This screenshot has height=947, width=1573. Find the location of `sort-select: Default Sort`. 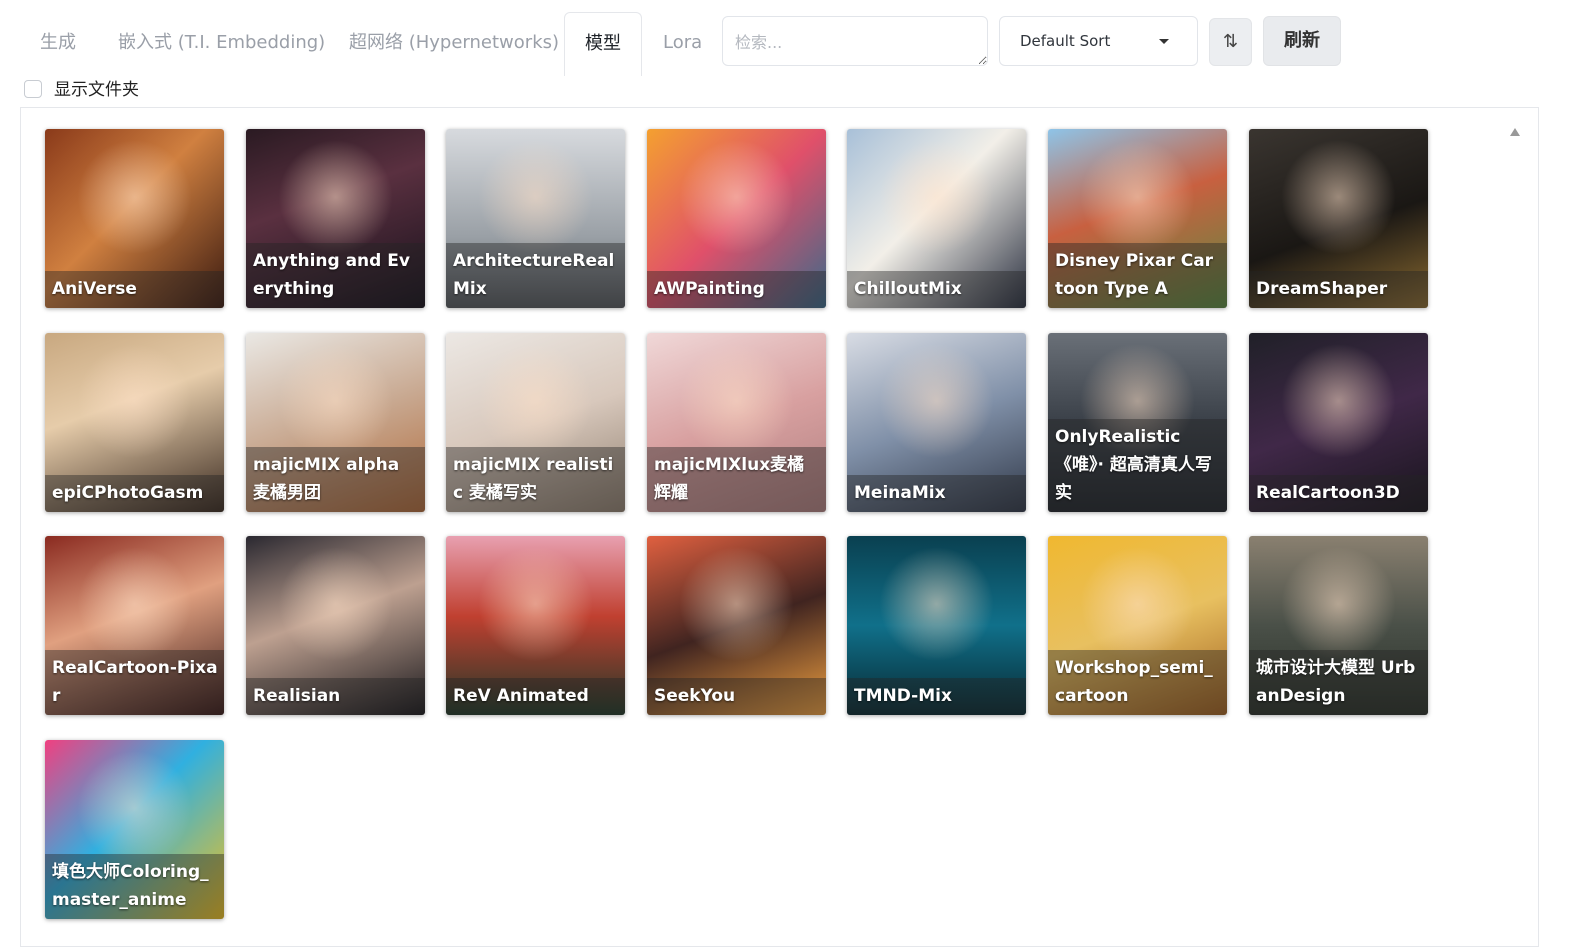

sort-select: Default Sort is located at coordinates (1098, 41).